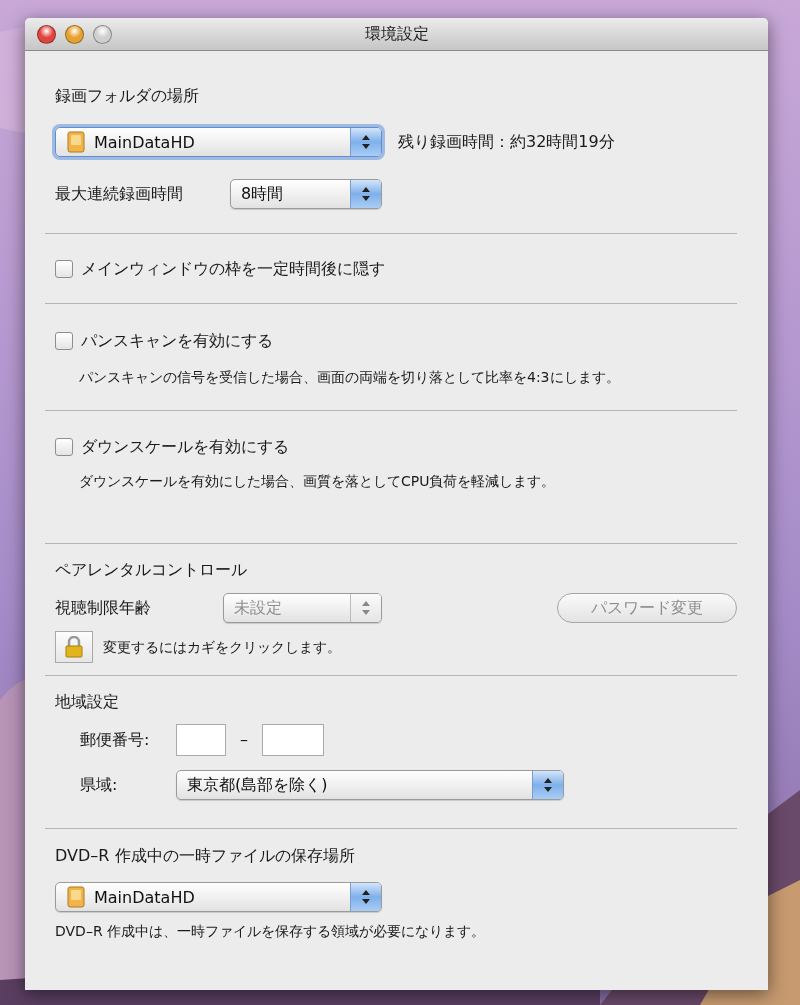 The image size is (800, 1005). Describe the element at coordinates (99, 785) in the screenshot. I see `field-label: 県域:` at that location.